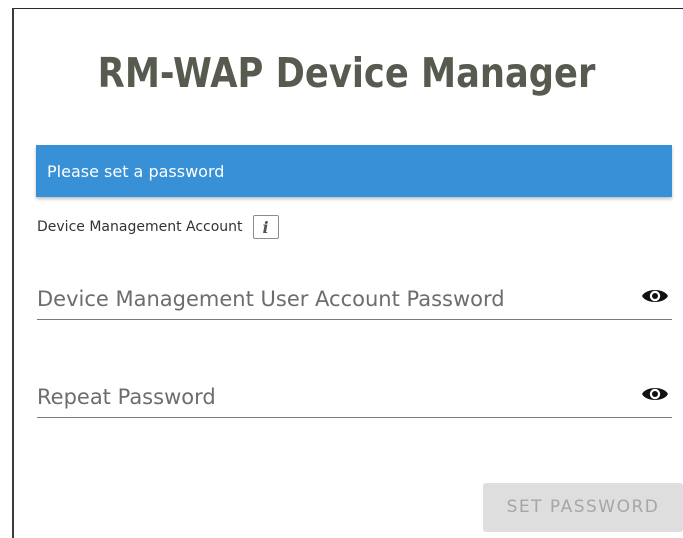 The width and height of the screenshot is (683, 538). I want to click on banner-message: Please set a password, so click(136, 171).